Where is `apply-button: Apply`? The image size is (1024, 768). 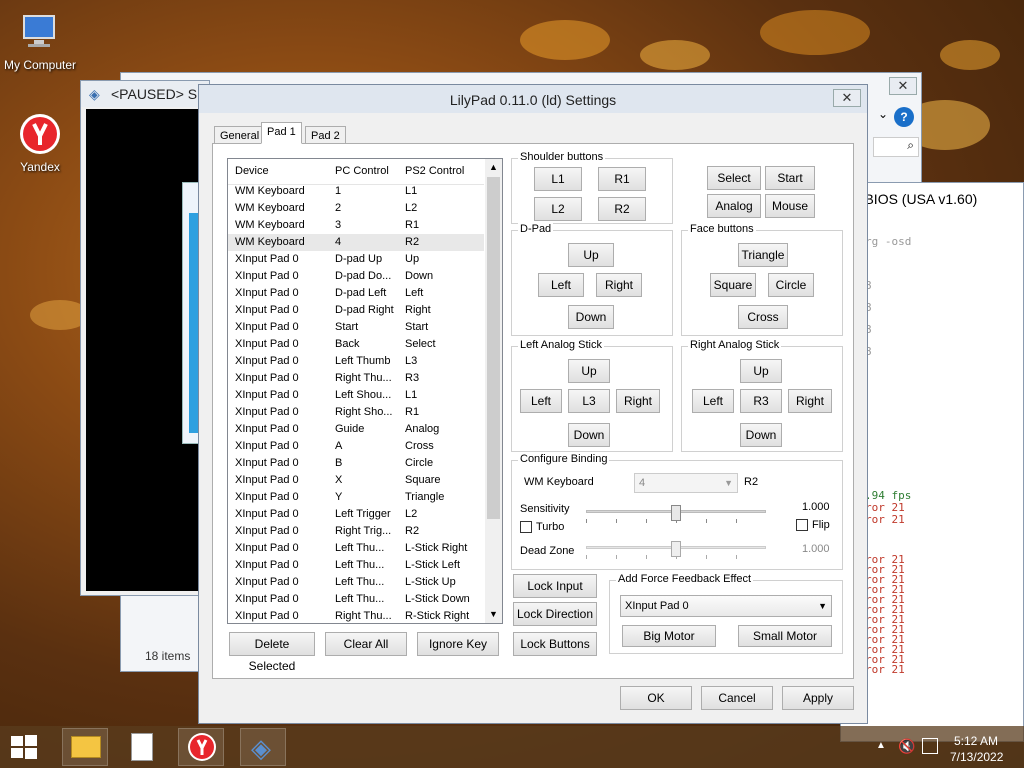
apply-button: Apply is located at coordinates (818, 698).